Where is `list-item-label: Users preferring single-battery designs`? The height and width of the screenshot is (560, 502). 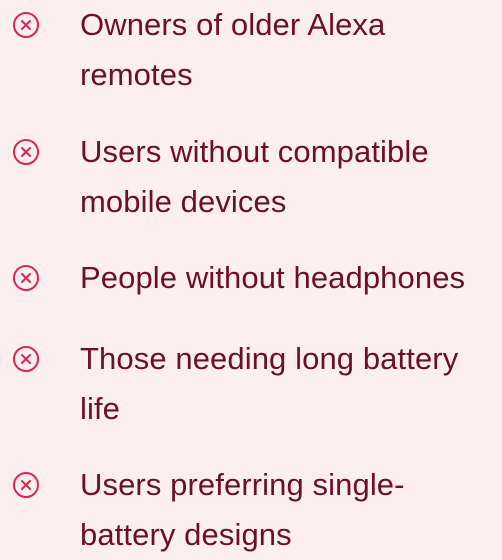 list-item-label: Users preferring single-battery designs is located at coordinates (242, 509).